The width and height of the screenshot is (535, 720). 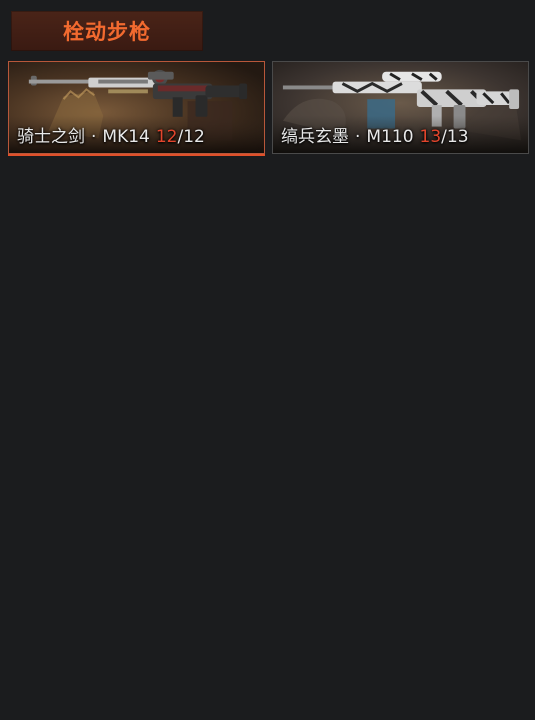 What do you see at coordinates (315, 137) in the screenshot?
I see `skin-name: 缟兵玄墨` at bounding box center [315, 137].